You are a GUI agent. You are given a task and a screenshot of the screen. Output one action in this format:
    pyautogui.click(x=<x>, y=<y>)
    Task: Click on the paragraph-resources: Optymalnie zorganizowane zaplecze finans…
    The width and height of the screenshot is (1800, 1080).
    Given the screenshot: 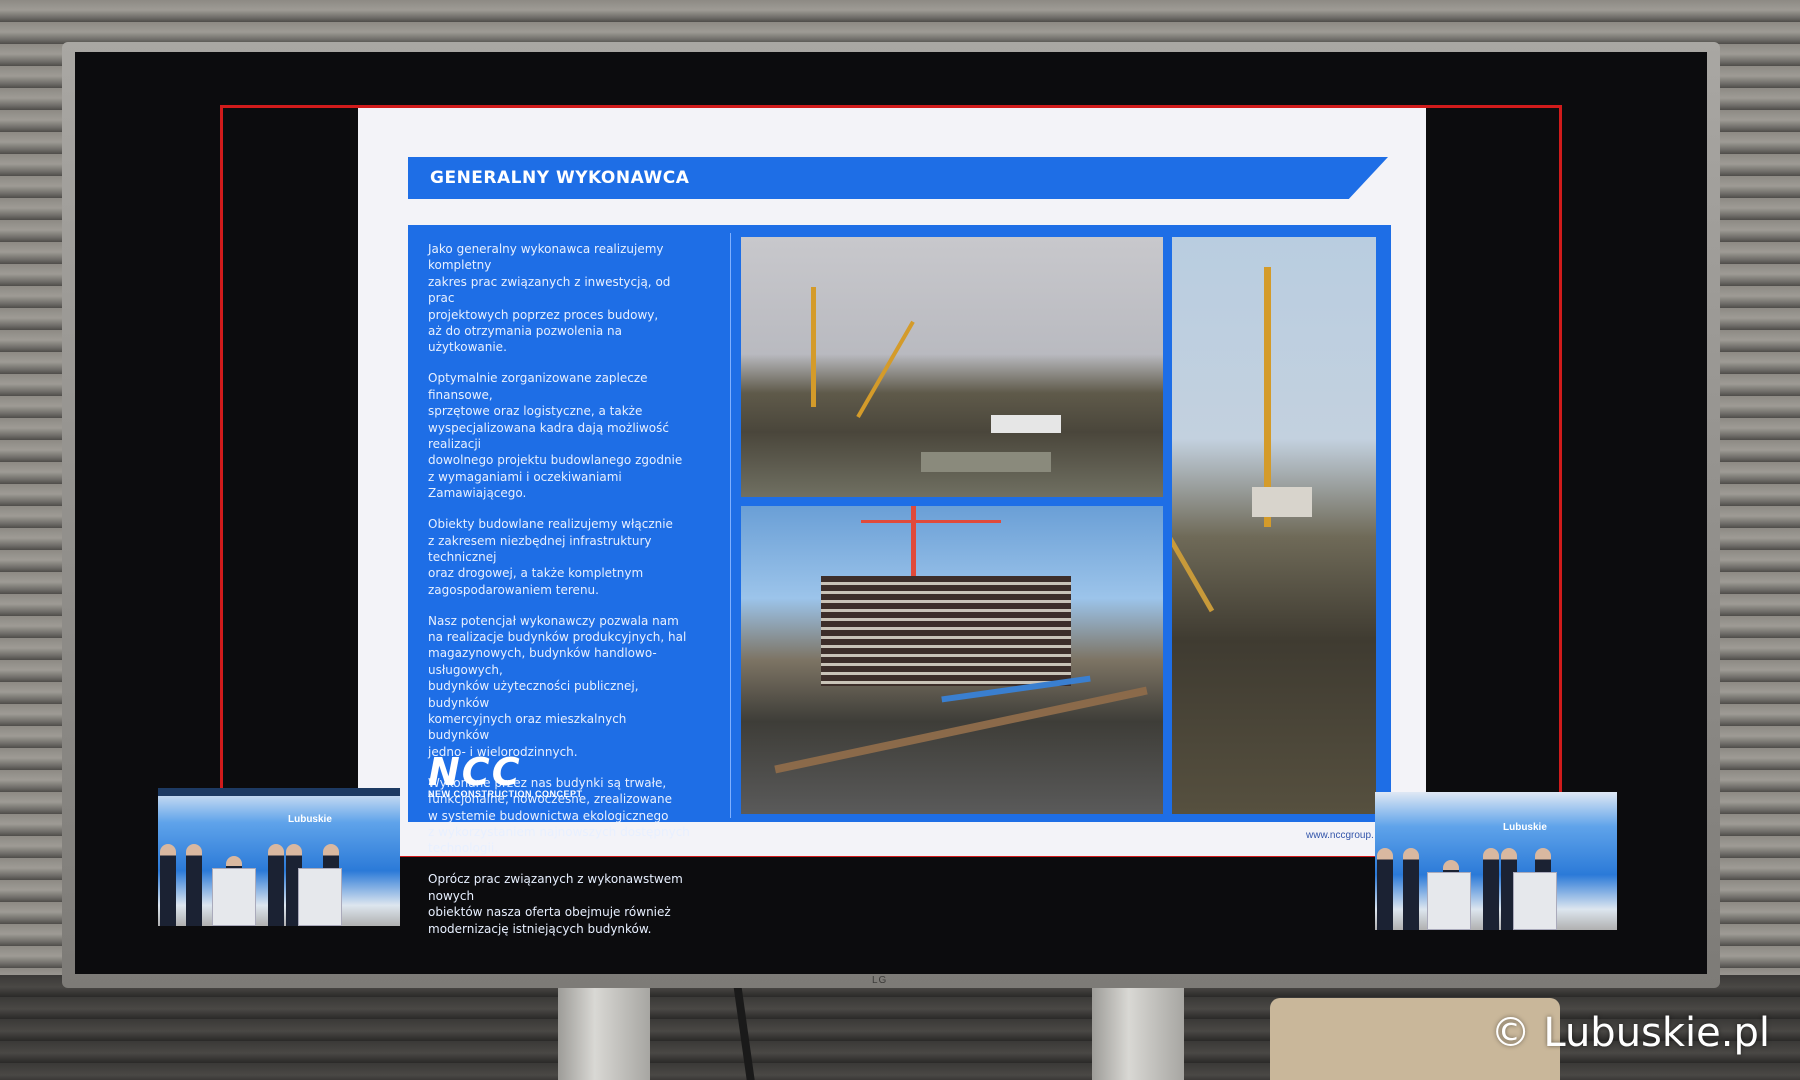 What is the action you would take?
    pyautogui.click(x=555, y=436)
    